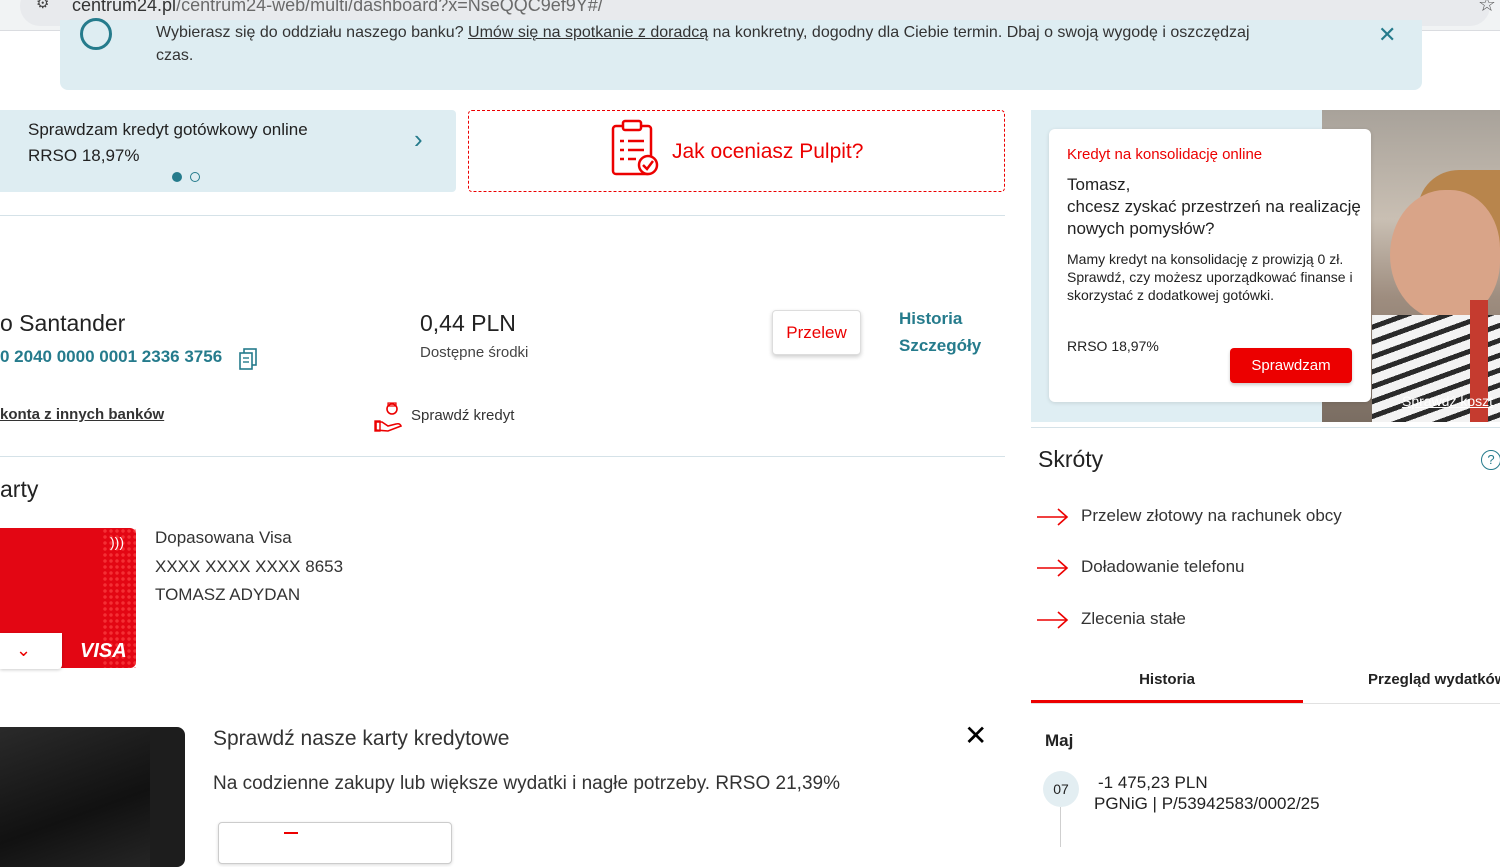 This screenshot has width=1500, height=867. I want to click on ad-cost-link: Sprawdź koszt, so click(1447, 401).